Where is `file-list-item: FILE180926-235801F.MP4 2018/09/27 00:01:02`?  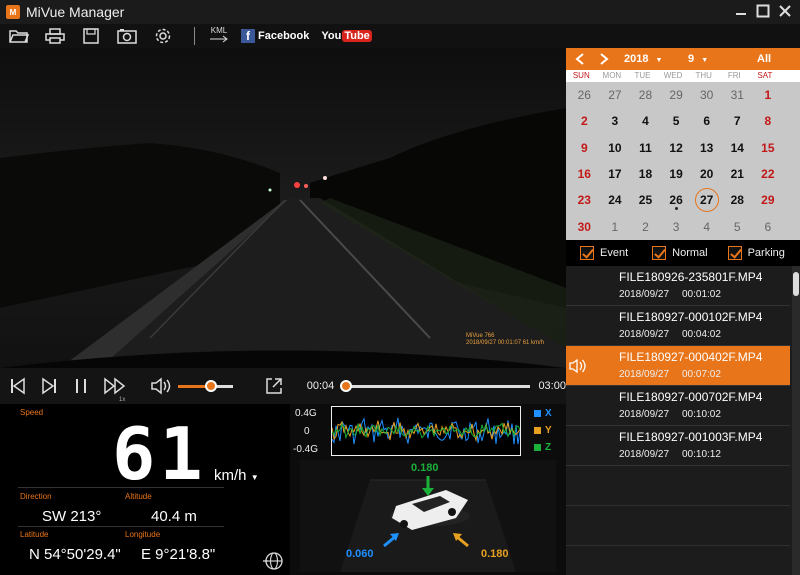
file-list-item: FILE180926-235801F.MP4 2018/09/27 00:01:02 is located at coordinates (678, 286).